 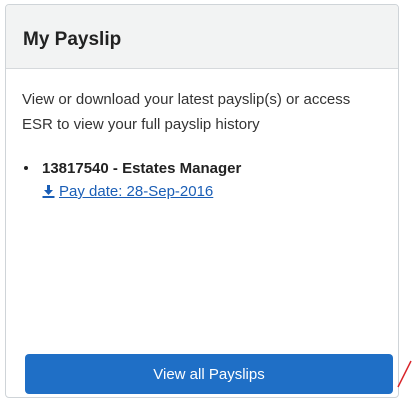 What do you see at coordinates (48, 191) in the screenshot?
I see `download-icon` at bounding box center [48, 191].